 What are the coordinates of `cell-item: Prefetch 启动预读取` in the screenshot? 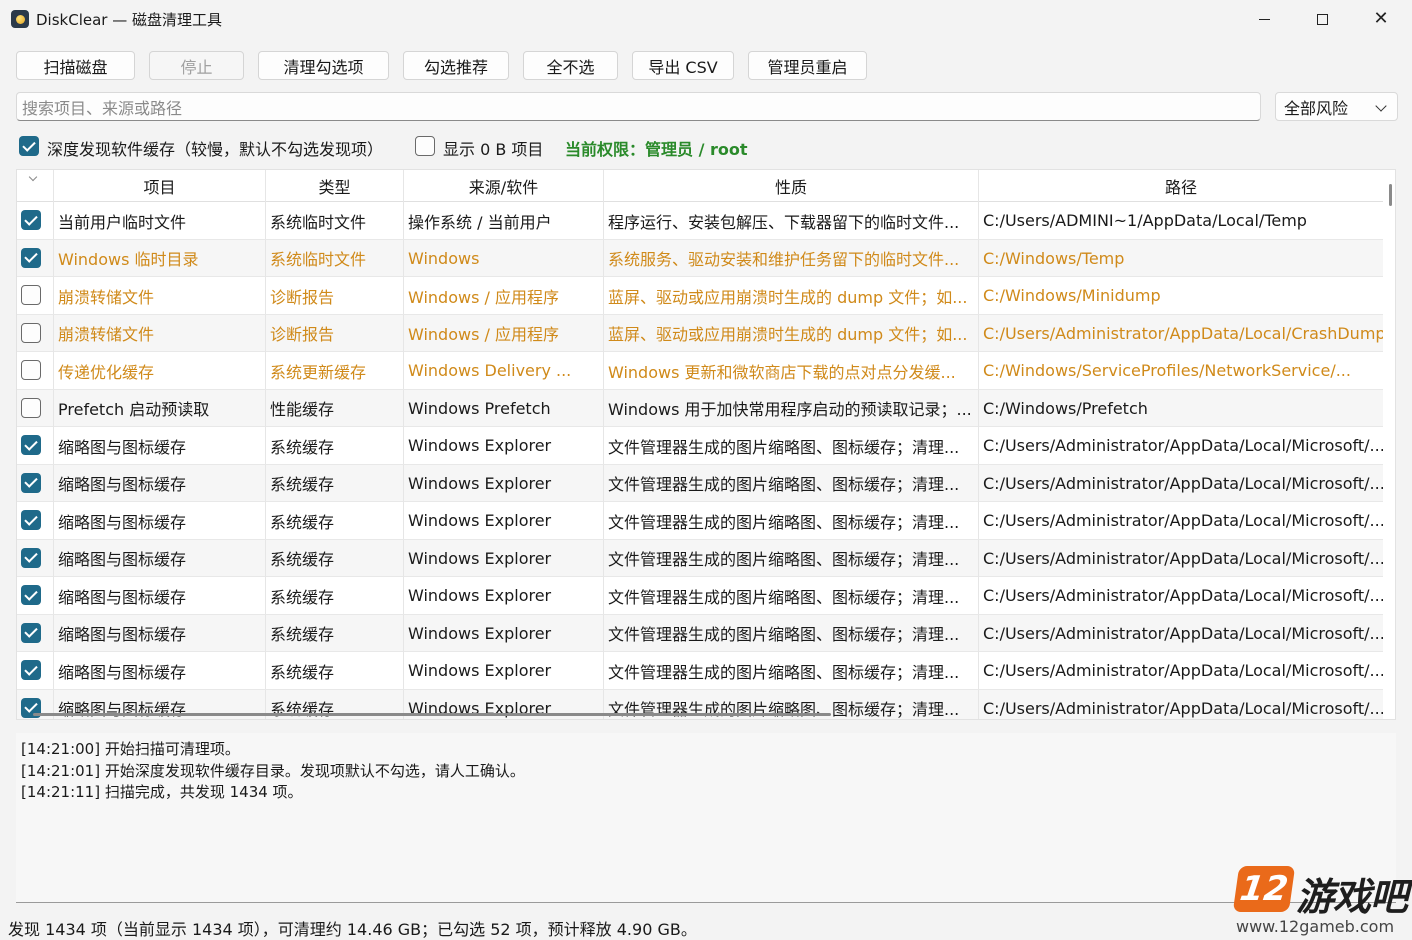 It's located at (160, 408).